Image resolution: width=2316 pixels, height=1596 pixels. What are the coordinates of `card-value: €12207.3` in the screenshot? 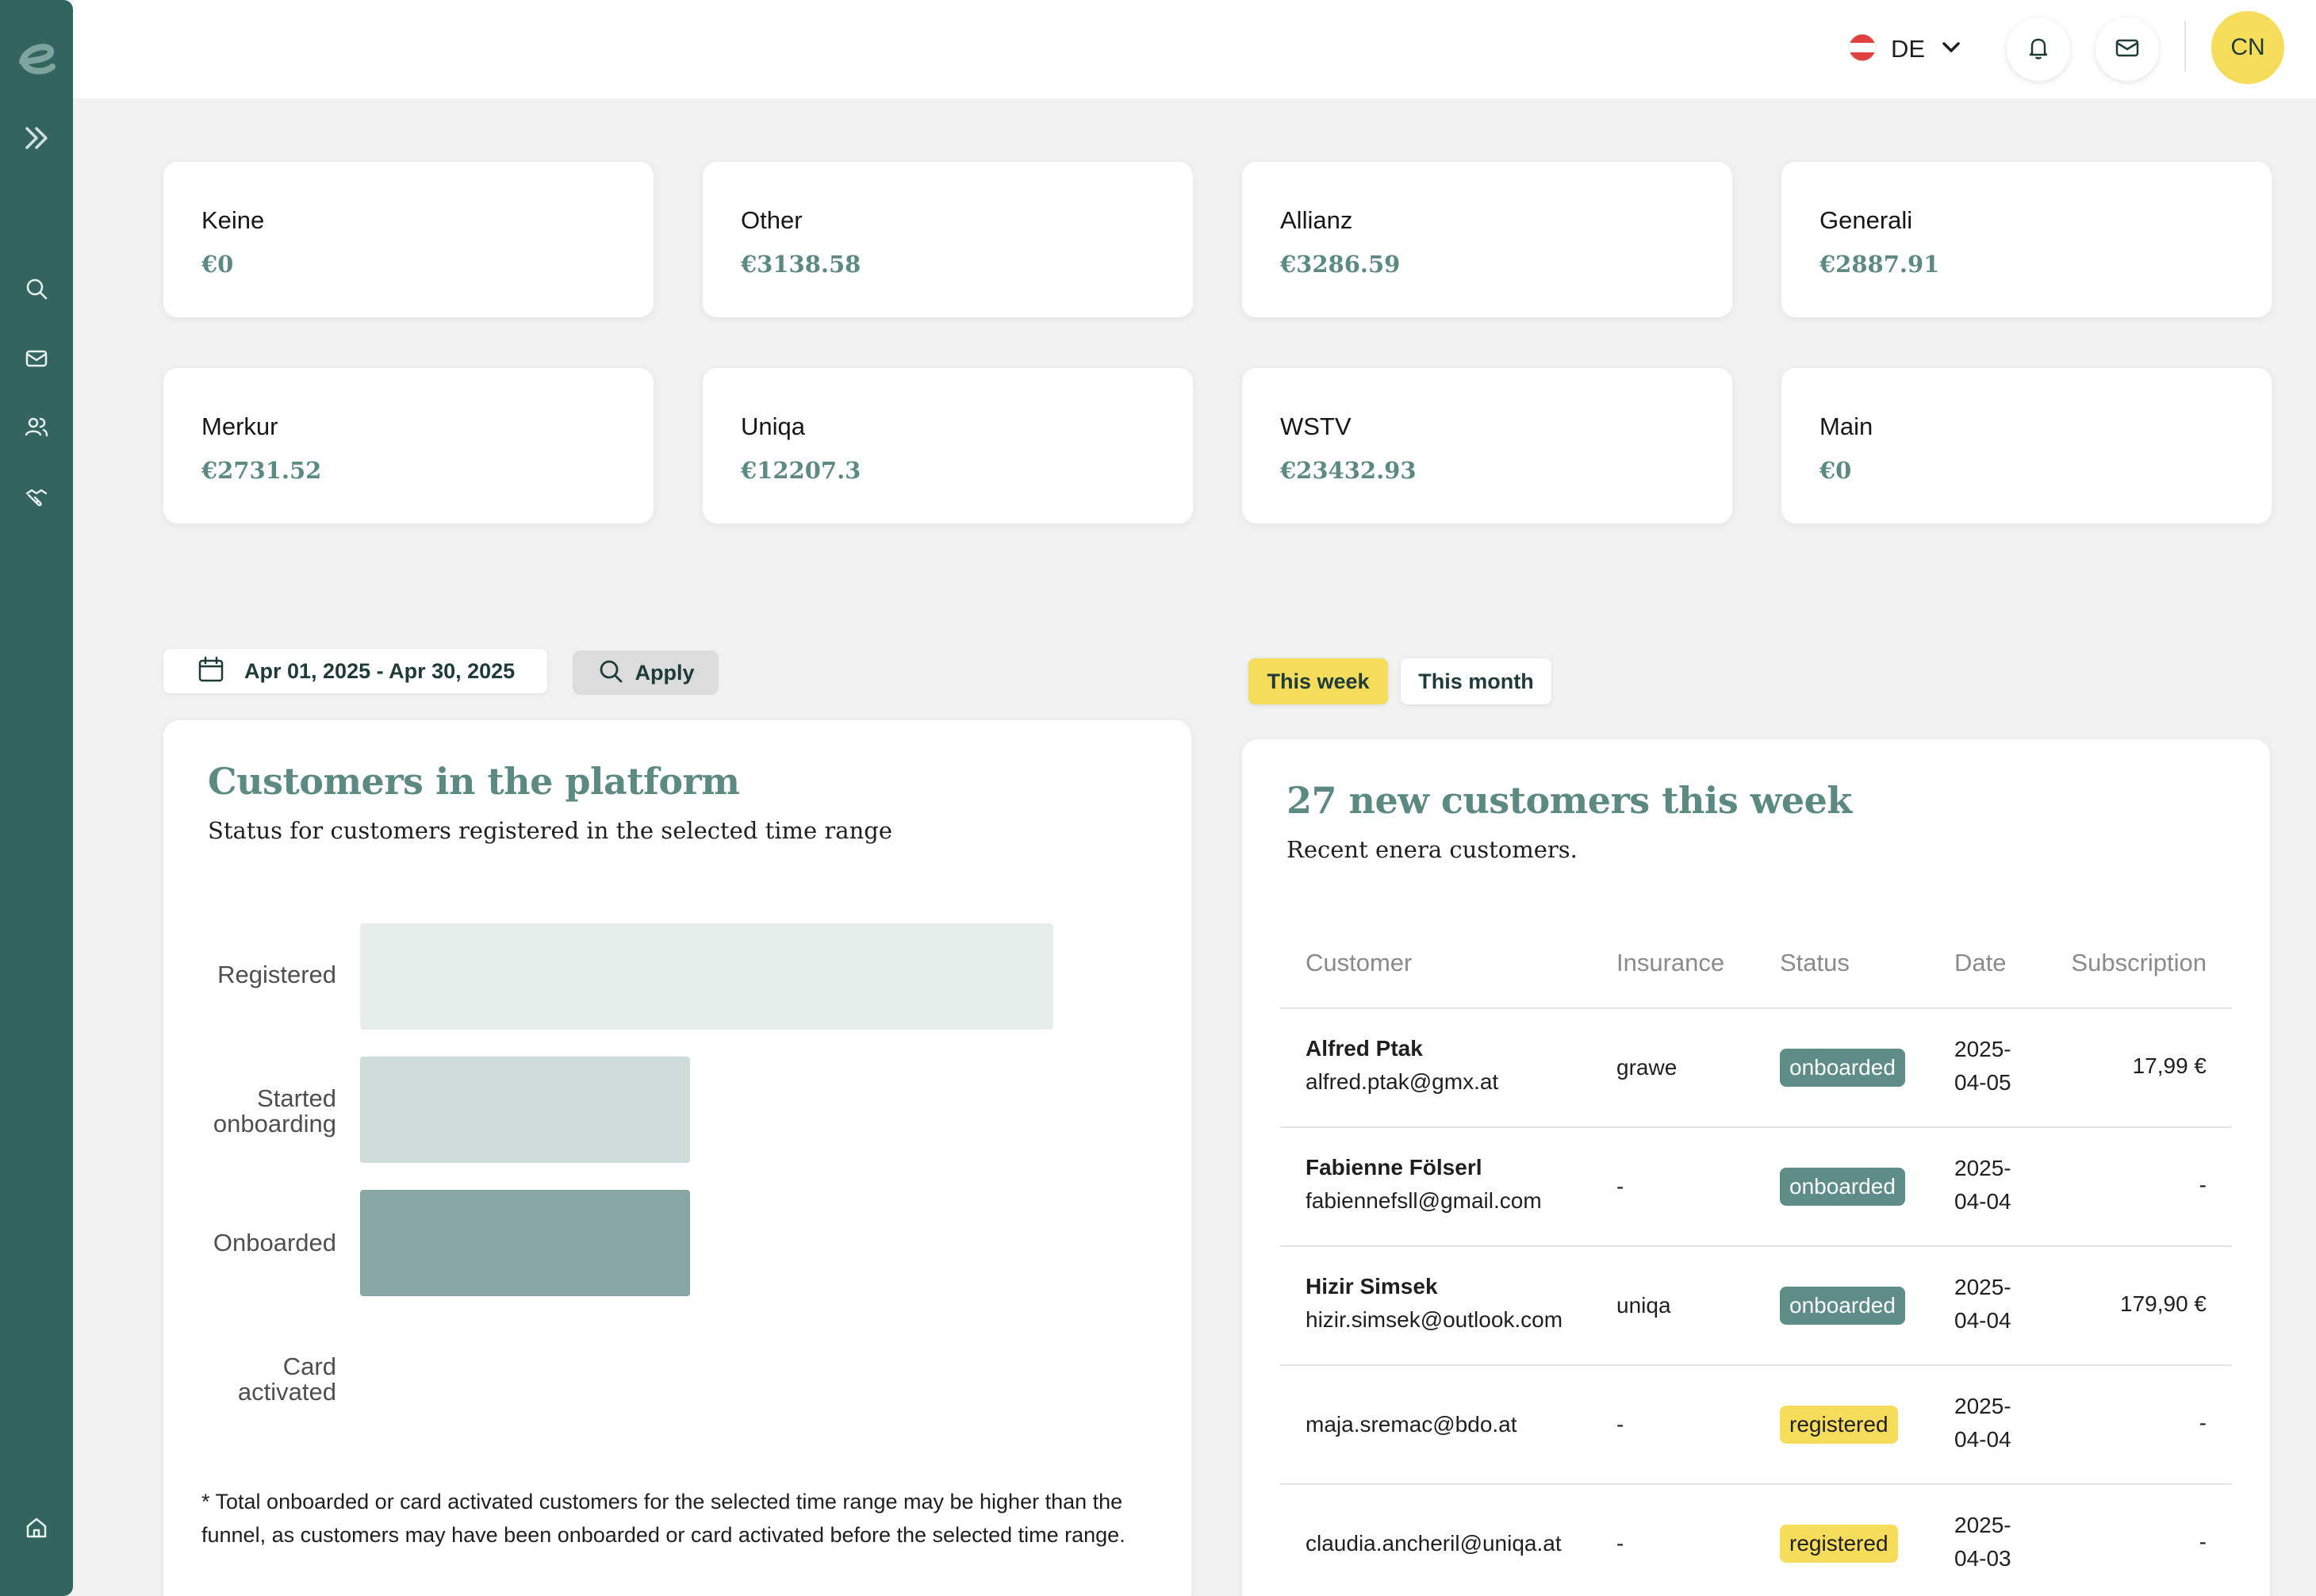 It's located at (801, 470).